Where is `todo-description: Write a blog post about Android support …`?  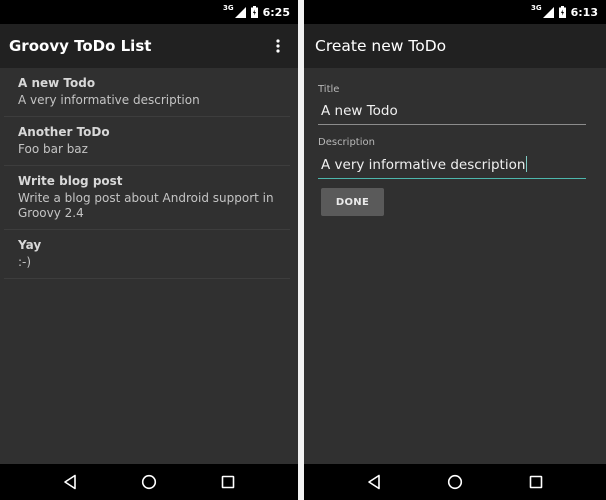
todo-description: Write a blog post about Android support … is located at coordinates (146, 205).